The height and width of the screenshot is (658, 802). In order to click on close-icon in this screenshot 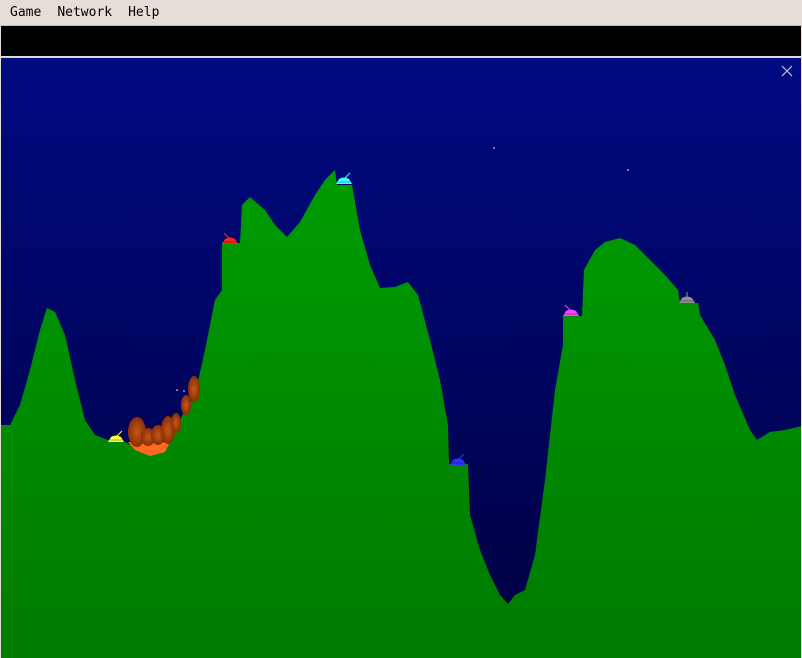, I will do `click(787, 71)`.